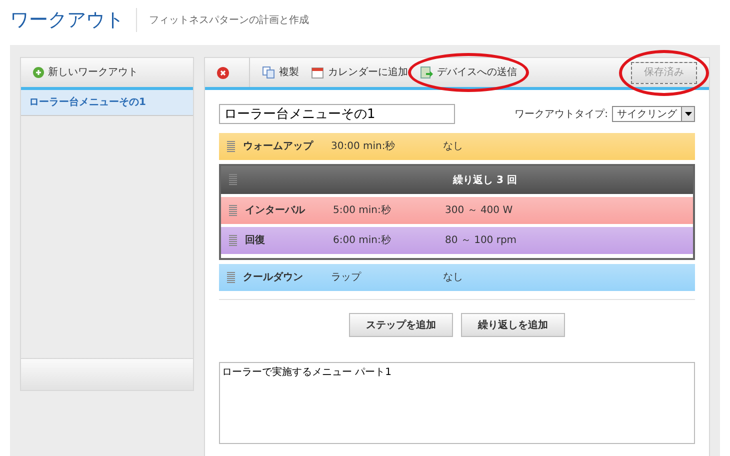  I want to click on page-subtitle: フィットネスパターンの計画と作成, so click(229, 21).